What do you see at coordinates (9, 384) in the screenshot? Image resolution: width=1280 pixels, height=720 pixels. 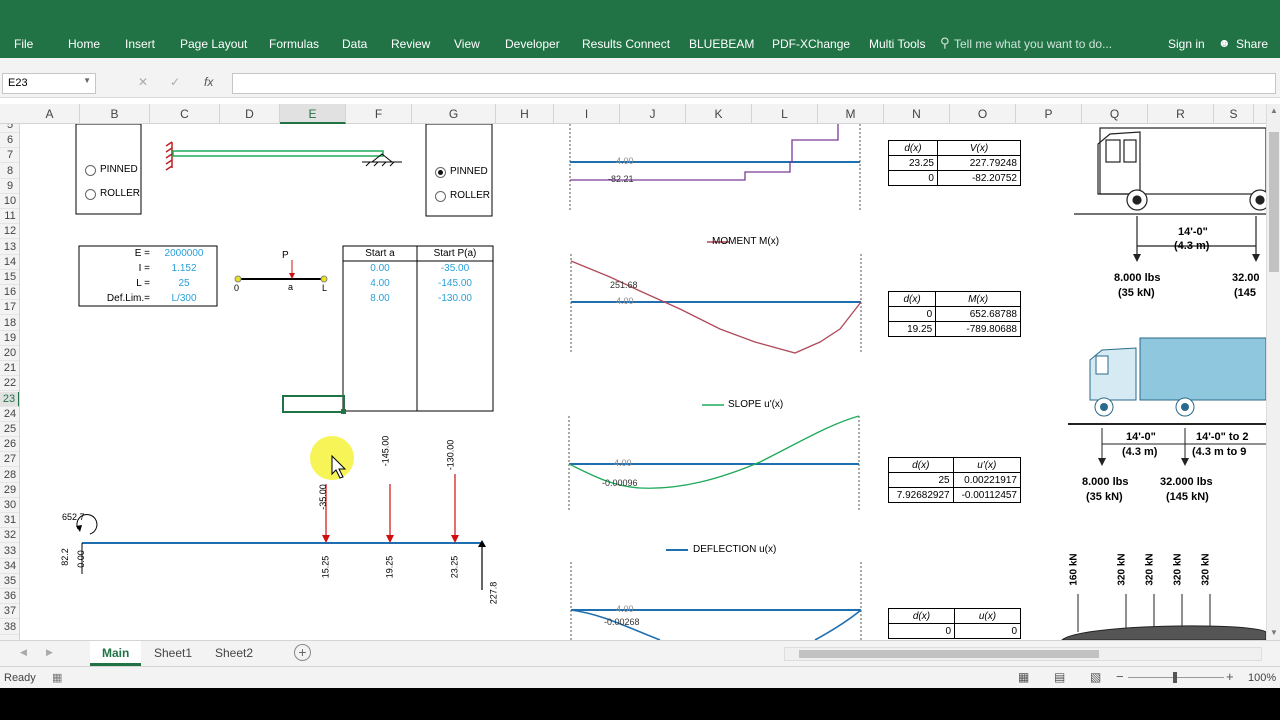 I see `row-header-22: 22` at bounding box center [9, 384].